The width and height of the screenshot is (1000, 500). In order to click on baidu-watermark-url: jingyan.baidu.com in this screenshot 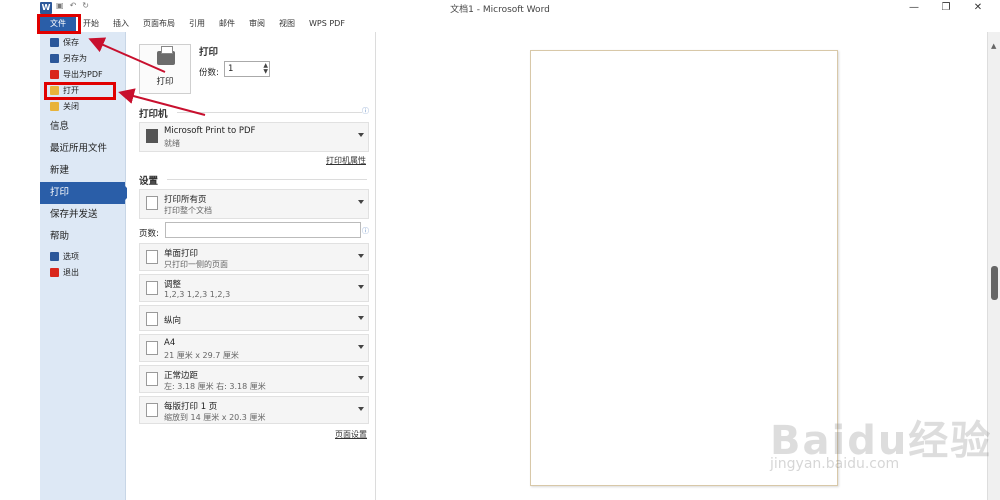, I will do `click(835, 464)`.